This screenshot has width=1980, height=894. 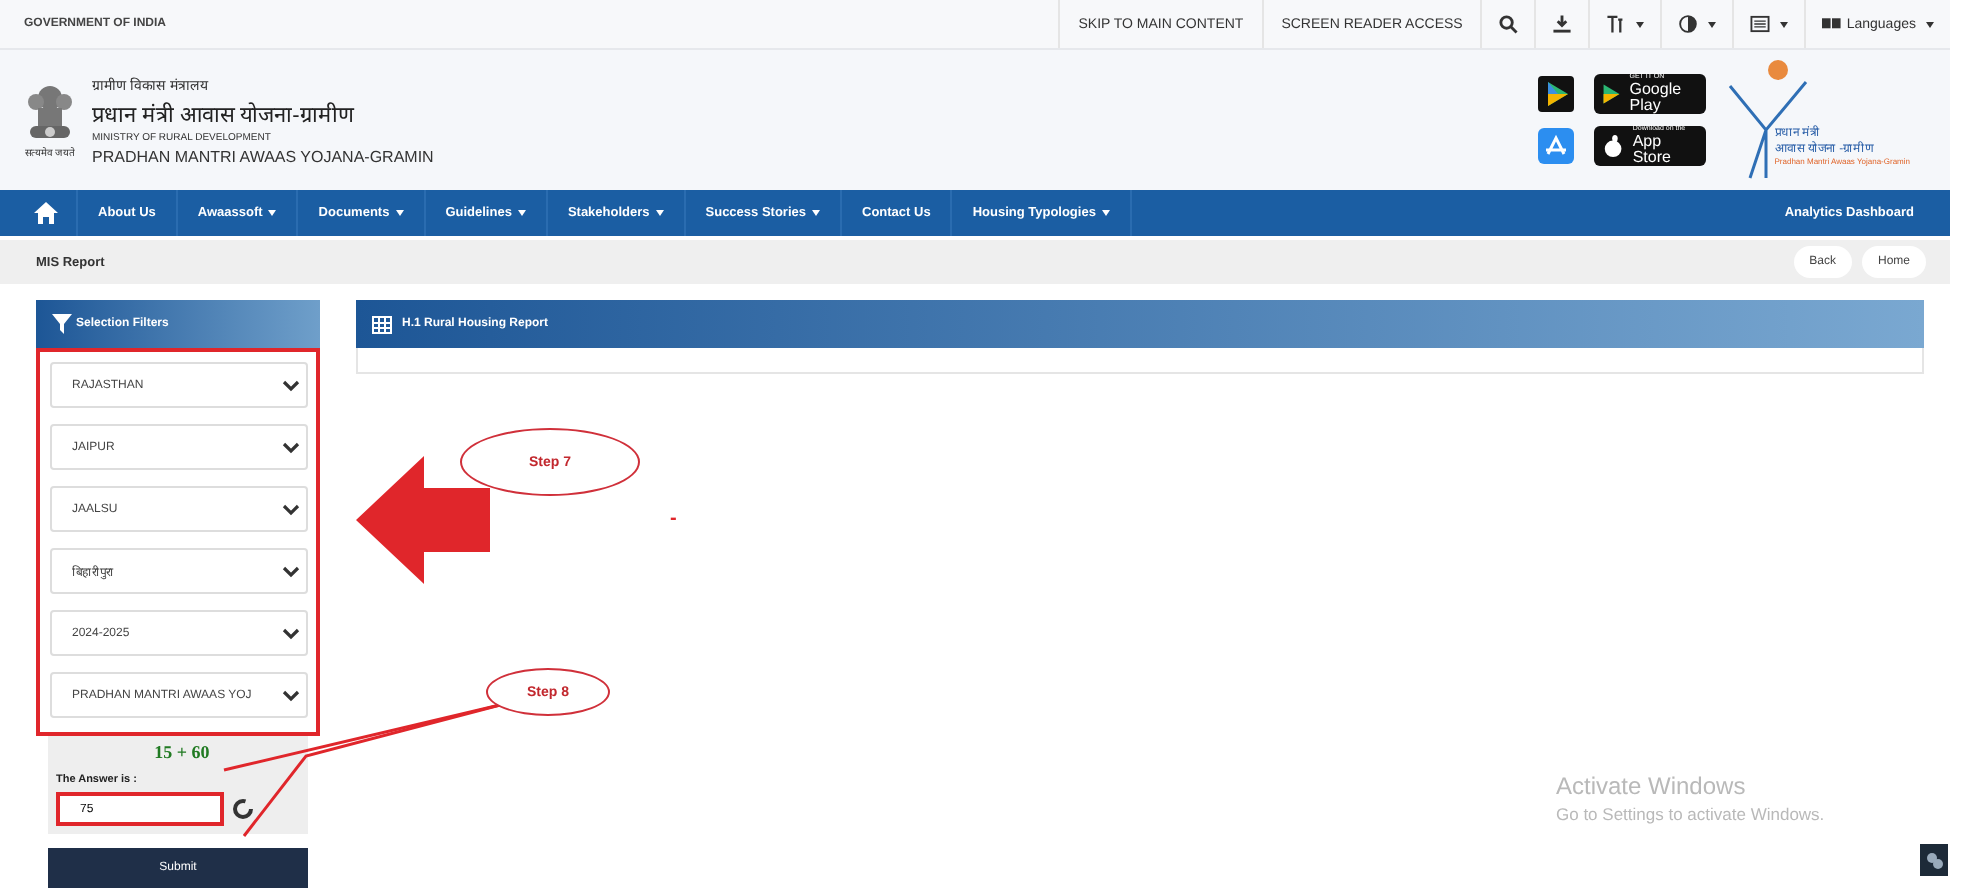 I want to click on home-icon, so click(x=46, y=213).